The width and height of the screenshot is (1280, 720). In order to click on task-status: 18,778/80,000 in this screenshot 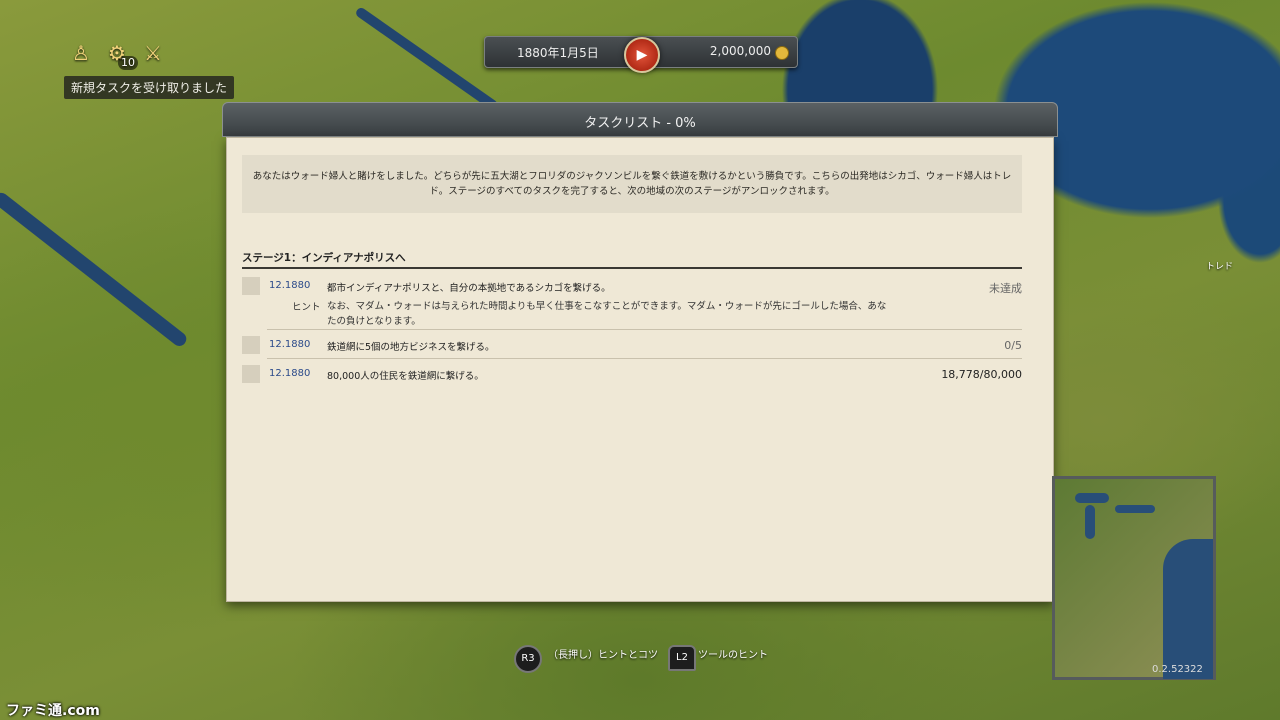, I will do `click(981, 374)`.